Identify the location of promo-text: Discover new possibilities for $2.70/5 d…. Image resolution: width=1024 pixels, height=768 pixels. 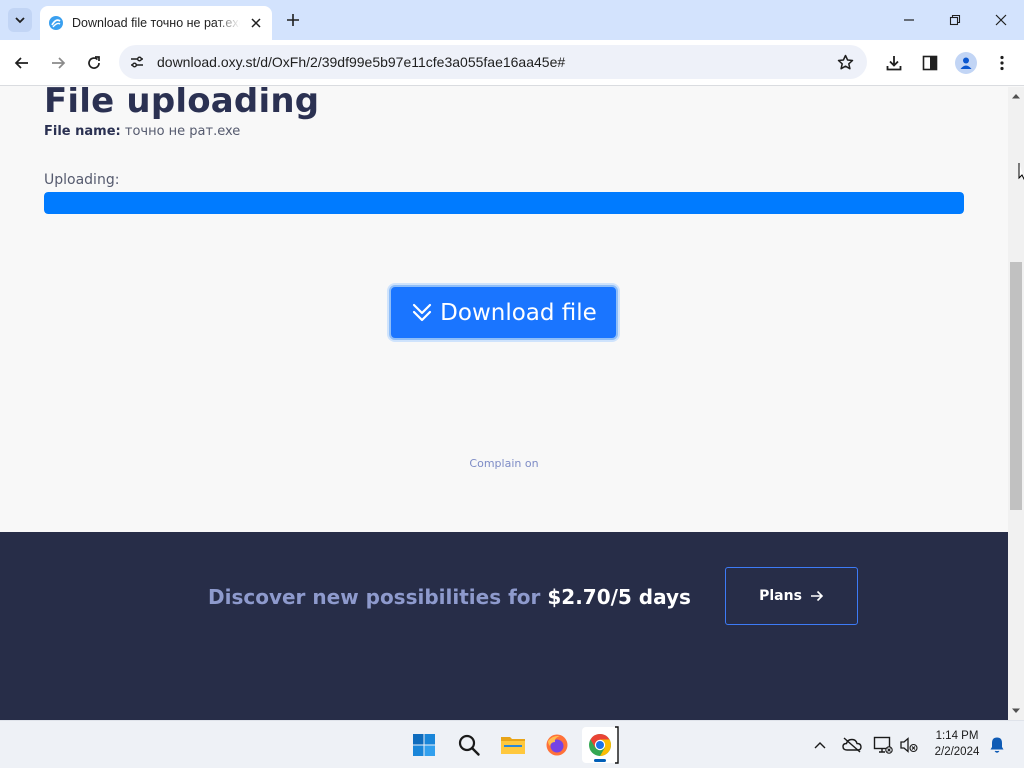
(449, 597).